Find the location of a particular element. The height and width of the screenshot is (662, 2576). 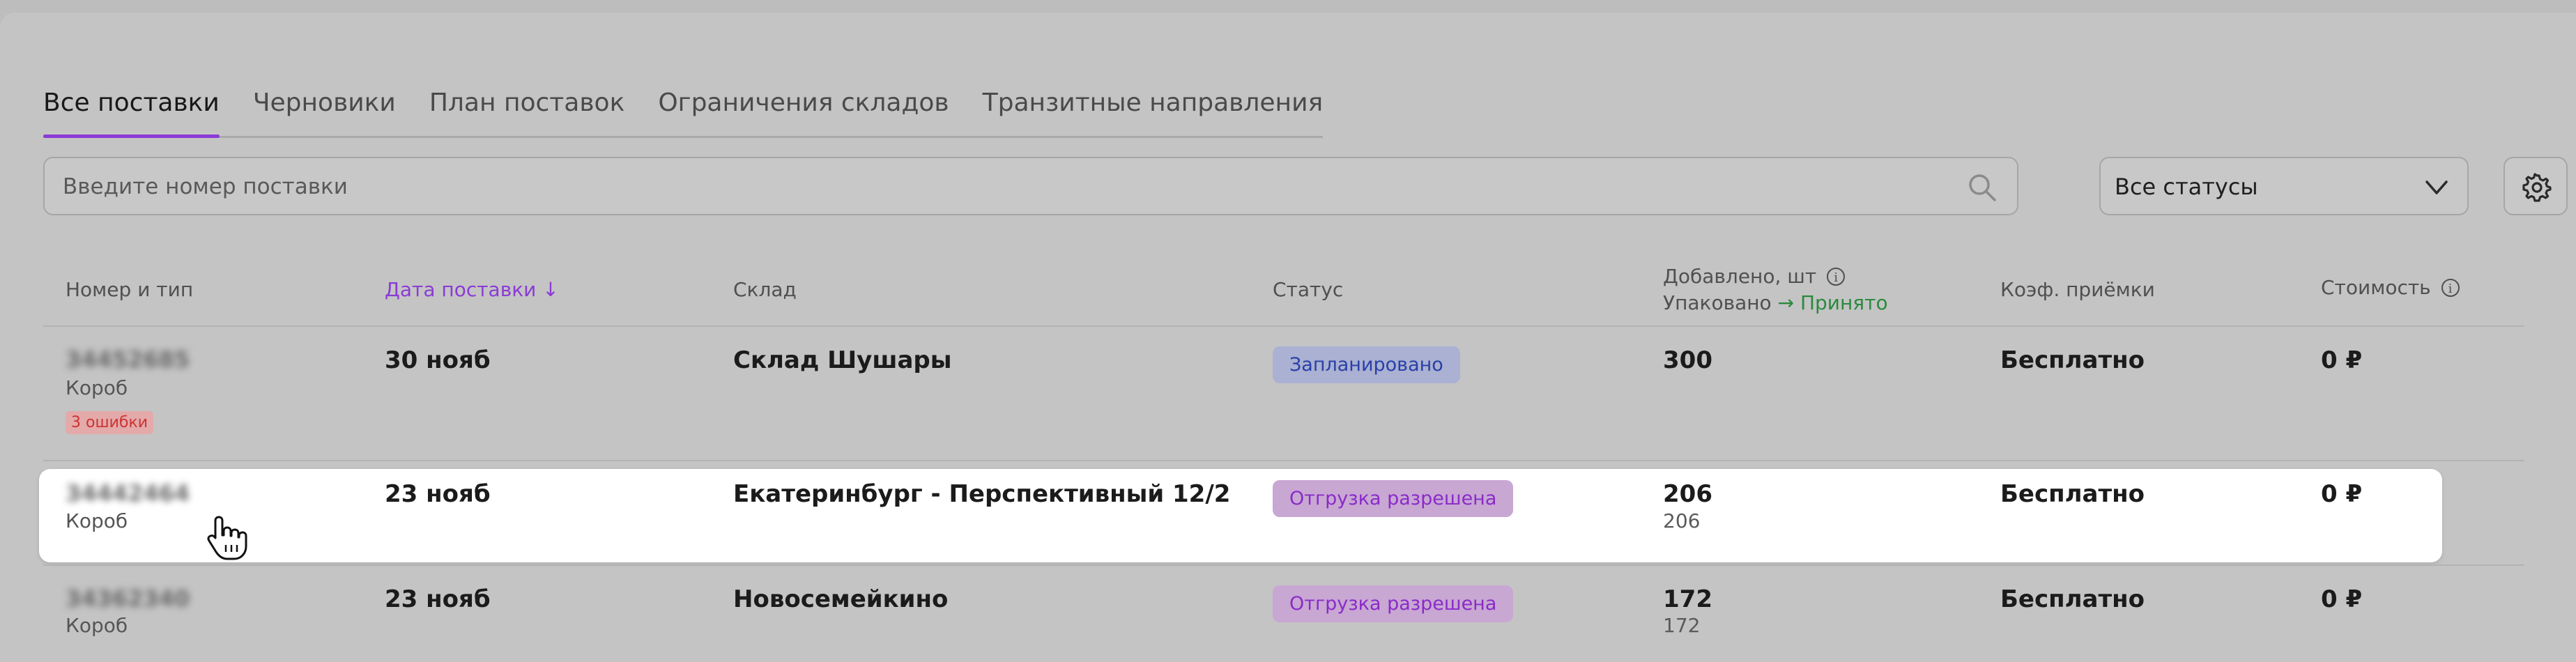

supply-date: 30 нояб is located at coordinates (438, 360).